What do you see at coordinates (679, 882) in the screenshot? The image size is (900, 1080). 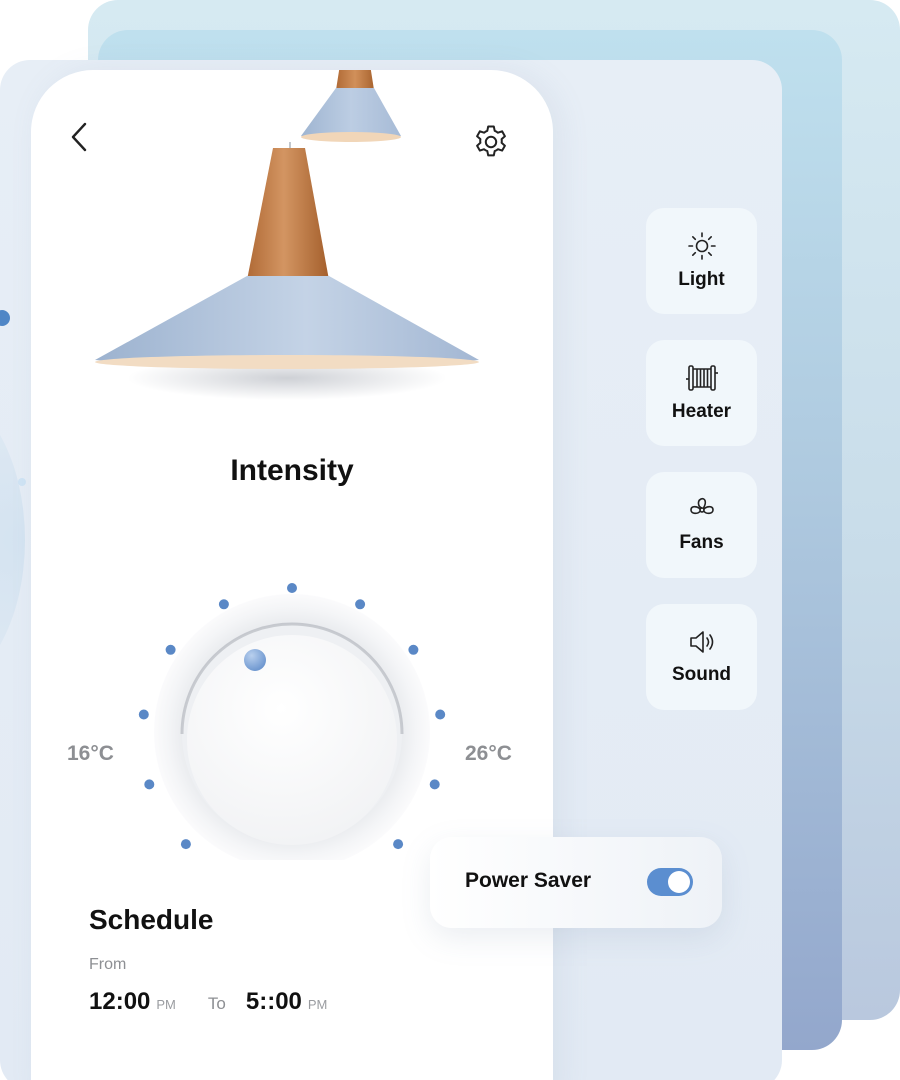 I see `toggle-knob` at bounding box center [679, 882].